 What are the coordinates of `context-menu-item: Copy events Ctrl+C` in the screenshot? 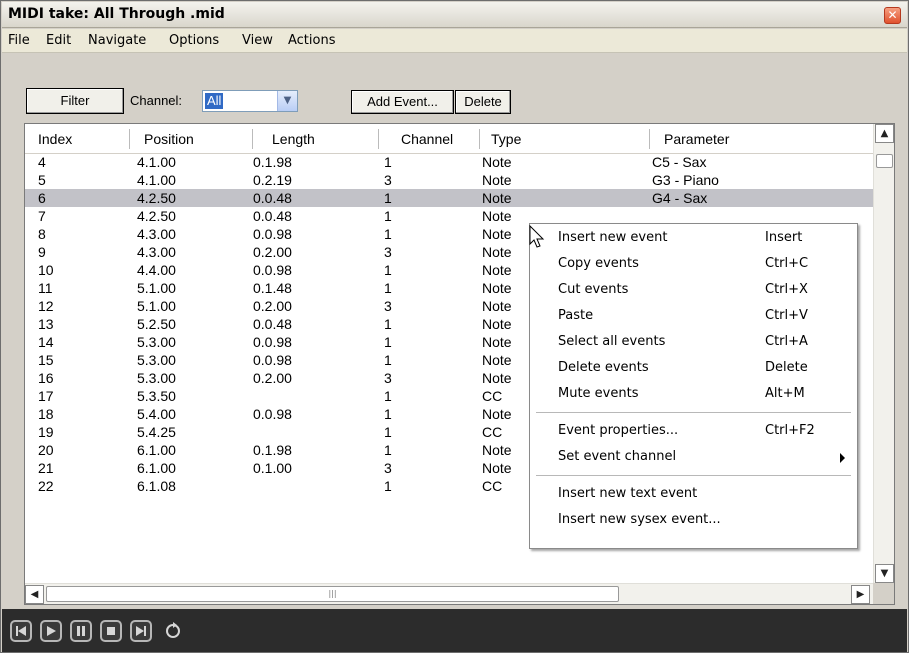 It's located at (693, 265).